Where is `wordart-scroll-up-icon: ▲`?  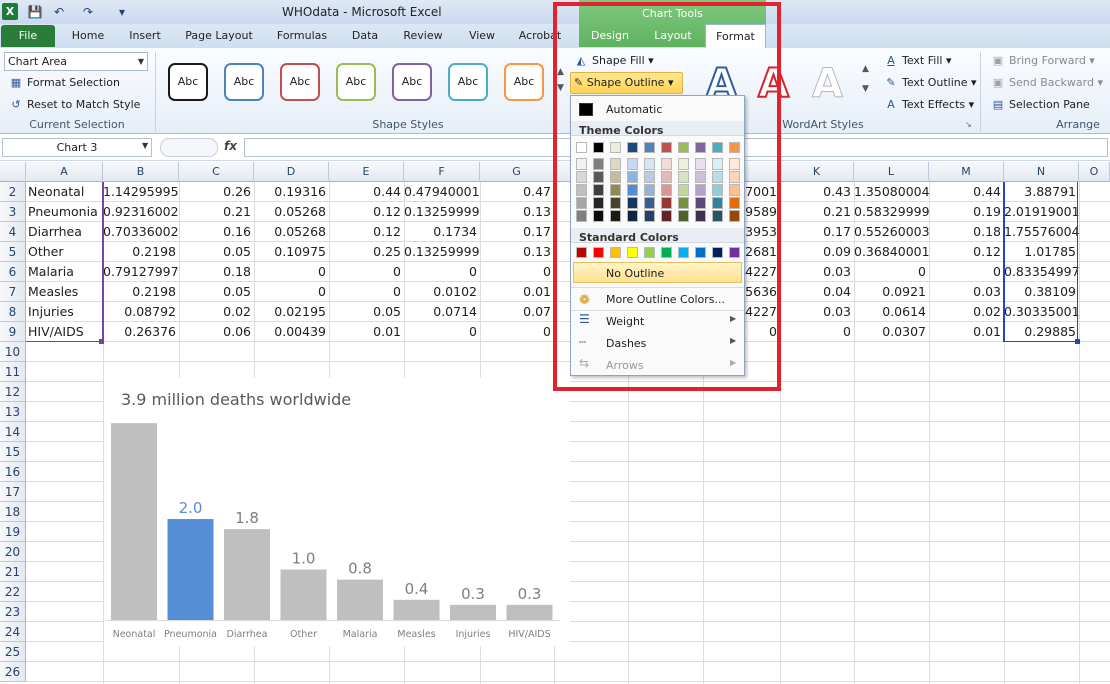
wordart-scroll-up-icon: ▲ is located at coordinates (865, 69).